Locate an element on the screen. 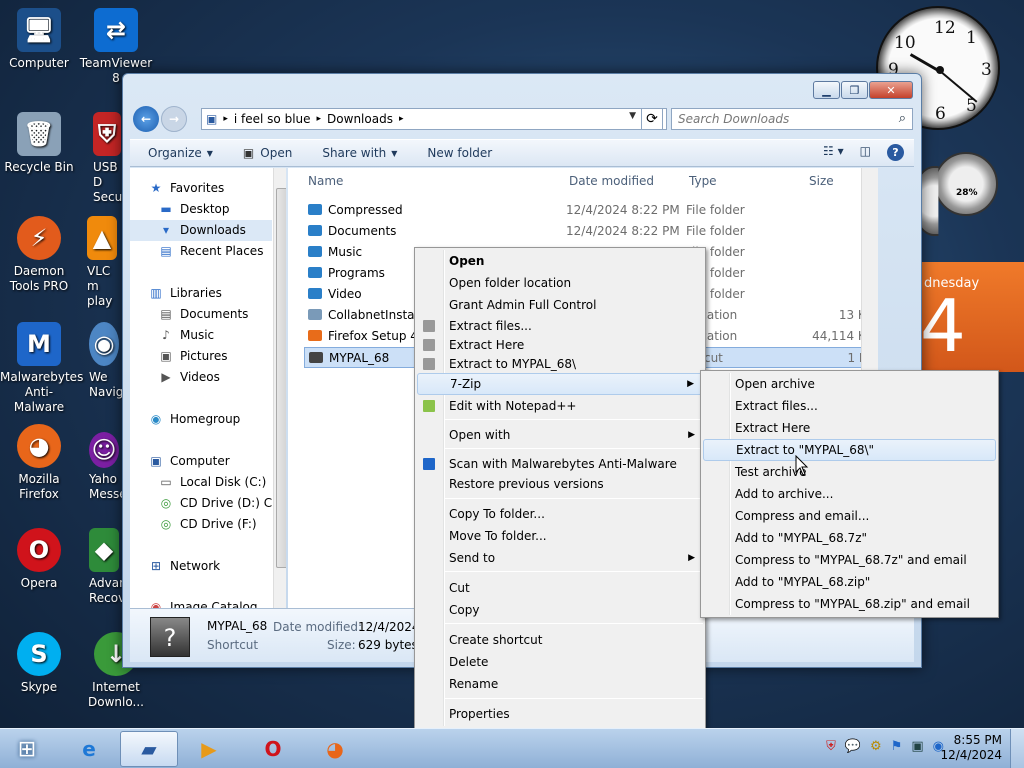 This screenshot has height=768, width=1024. cpu-meter-gadget: 28% is located at coordinates (966, 184).